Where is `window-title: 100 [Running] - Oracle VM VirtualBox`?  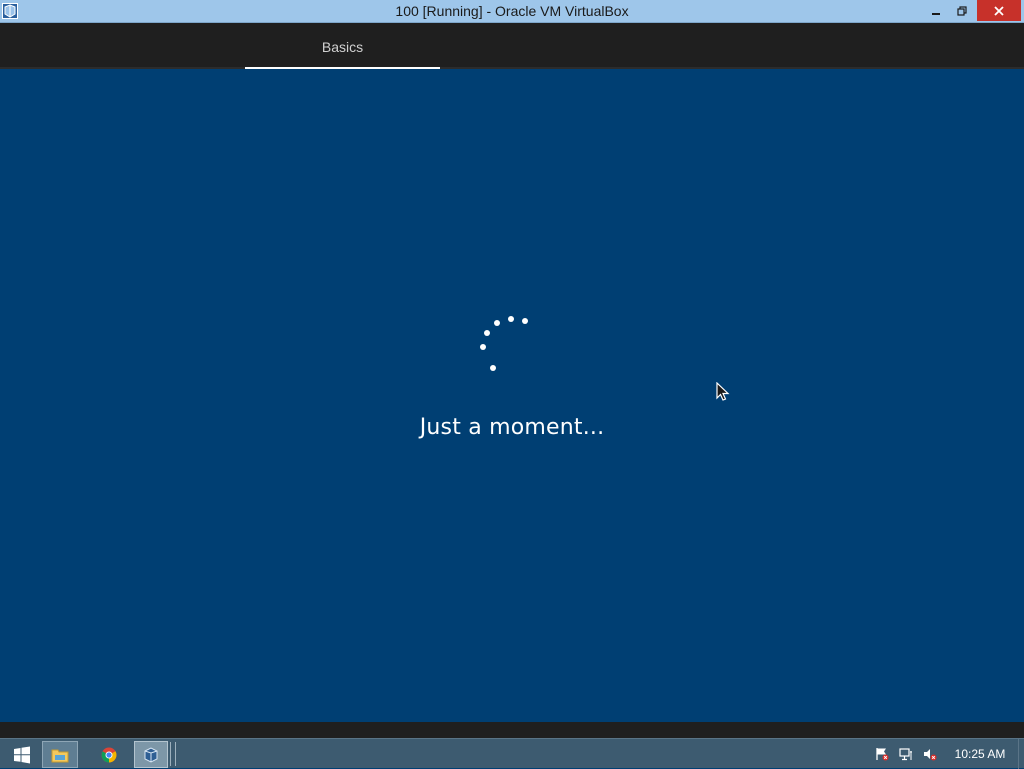 window-title: 100 [Running] - Oracle VM VirtualBox is located at coordinates (512, 11).